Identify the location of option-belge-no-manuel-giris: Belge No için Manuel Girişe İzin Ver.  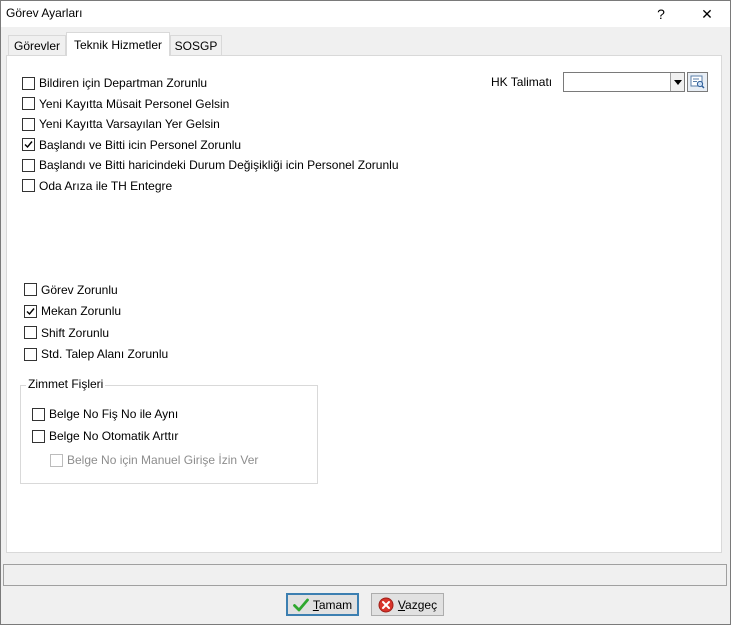
(145, 460).